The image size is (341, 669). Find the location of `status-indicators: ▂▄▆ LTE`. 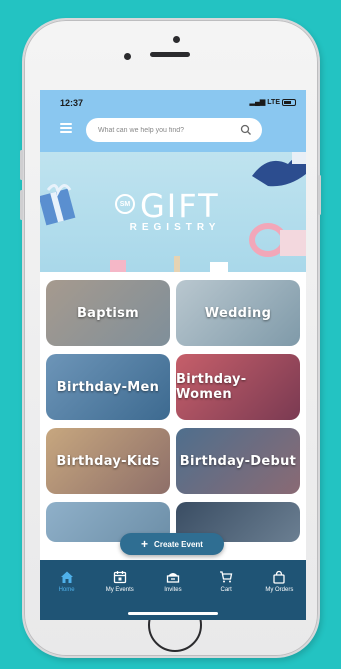

status-indicators: ▂▄▆ LTE is located at coordinates (273, 102).